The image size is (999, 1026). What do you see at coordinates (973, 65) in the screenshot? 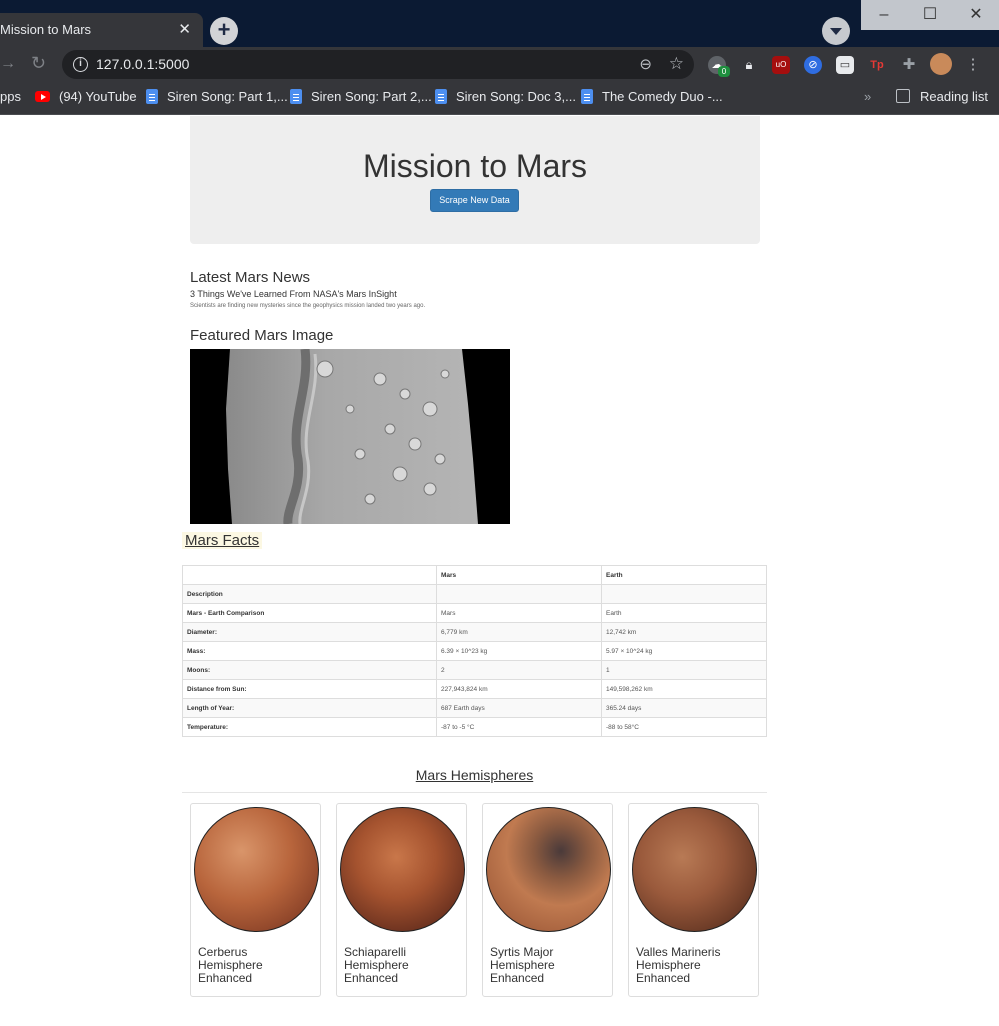
I see `menu-dots-icon: ⋮` at bounding box center [973, 65].